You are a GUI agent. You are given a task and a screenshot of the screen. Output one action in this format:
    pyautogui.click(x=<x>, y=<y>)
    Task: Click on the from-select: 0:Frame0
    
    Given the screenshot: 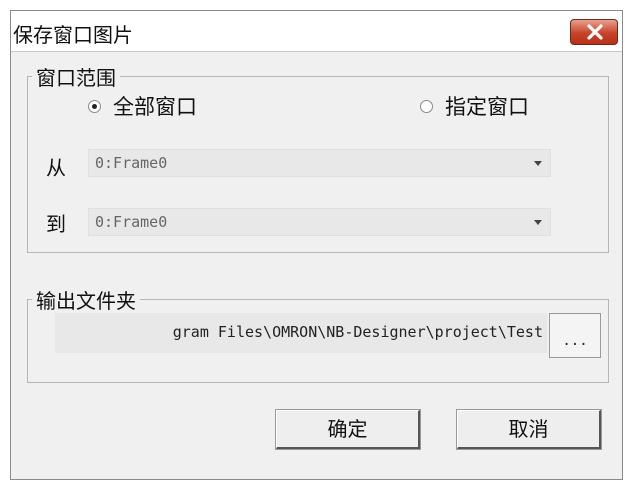 What is the action you would take?
    pyautogui.click(x=319, y=163)
    